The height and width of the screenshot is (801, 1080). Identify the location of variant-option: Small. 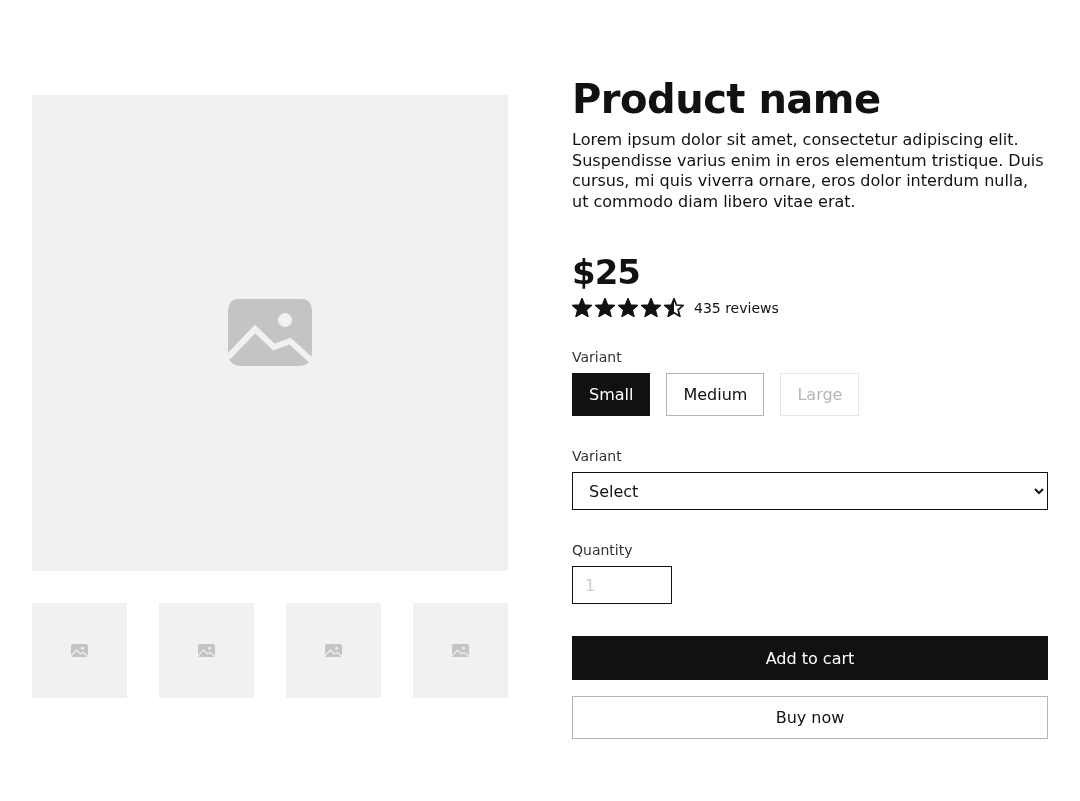
(611, 394).